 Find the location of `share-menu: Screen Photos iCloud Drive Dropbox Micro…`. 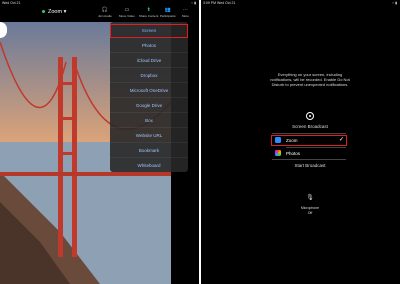

share-menu: Screen Photos iCloud Drive Dropbox Micro… is located at coordinates (149, 97).